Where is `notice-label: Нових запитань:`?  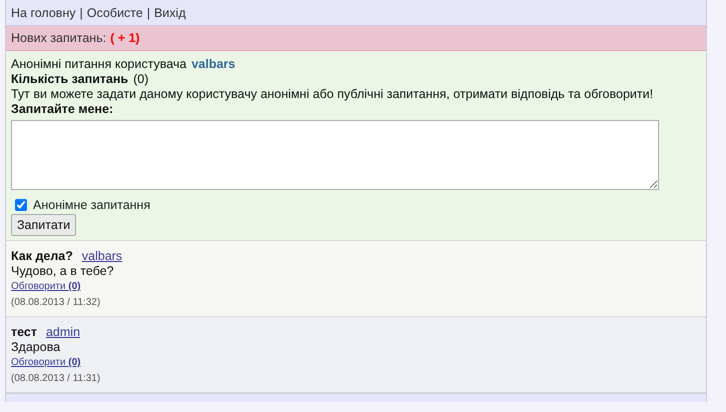 notice-label: Нових запитань: is located at coordinates (58, 38).